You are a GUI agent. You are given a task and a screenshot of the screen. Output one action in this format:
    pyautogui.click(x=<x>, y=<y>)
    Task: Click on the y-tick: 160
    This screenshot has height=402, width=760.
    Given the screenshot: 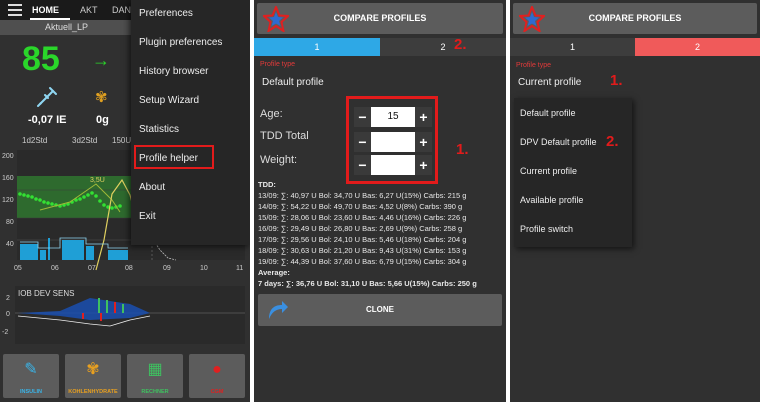 What is the action you would take?
    pyautogui.click(x=8, y=178)
    